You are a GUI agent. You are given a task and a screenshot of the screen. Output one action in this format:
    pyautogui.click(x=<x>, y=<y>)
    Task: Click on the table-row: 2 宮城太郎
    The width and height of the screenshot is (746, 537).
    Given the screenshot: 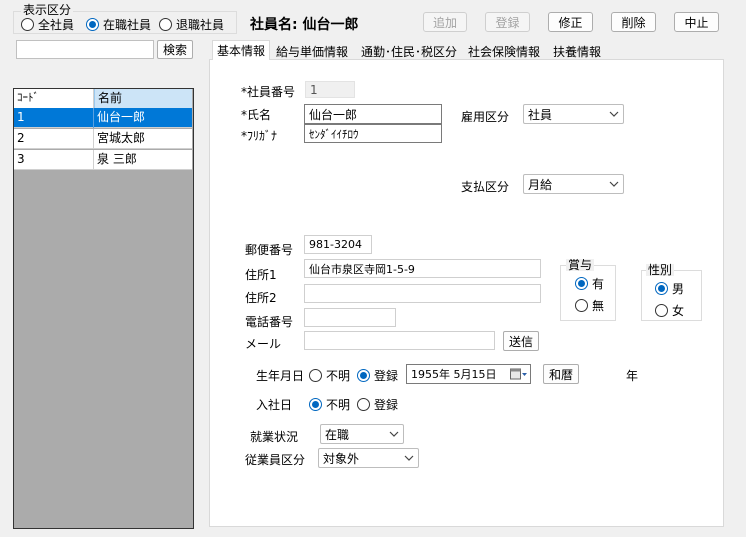 What is the action you would take?
    pyautogui.click(x=103, y=139)
    